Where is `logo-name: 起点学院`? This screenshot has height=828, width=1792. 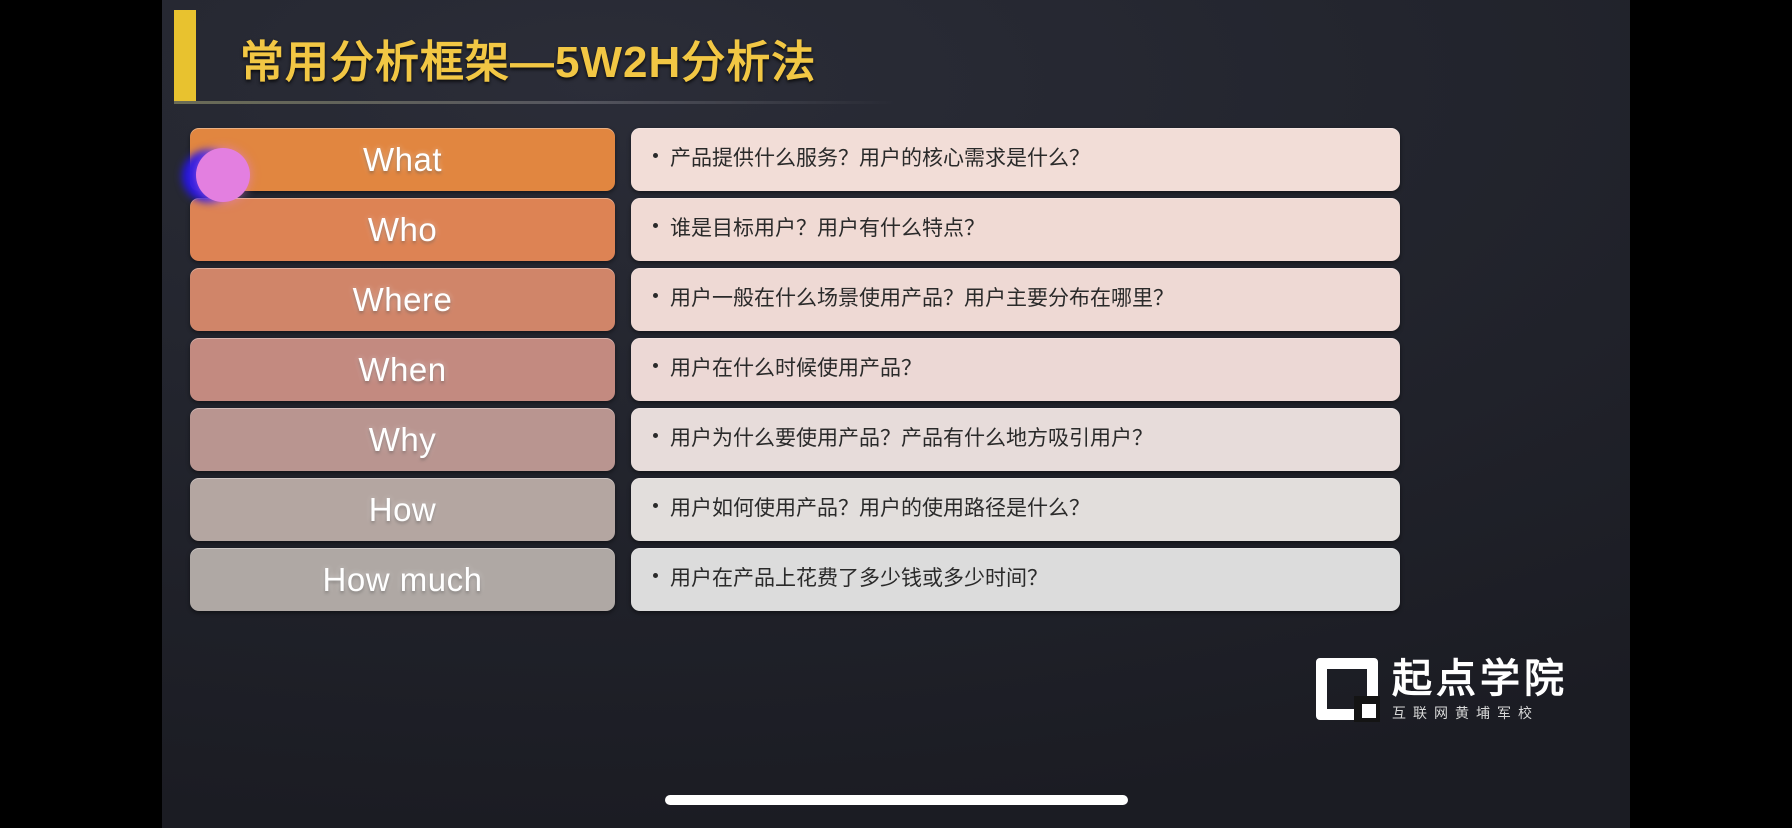
logo-name: 起点学院 is located at coordinates (1480, 679).